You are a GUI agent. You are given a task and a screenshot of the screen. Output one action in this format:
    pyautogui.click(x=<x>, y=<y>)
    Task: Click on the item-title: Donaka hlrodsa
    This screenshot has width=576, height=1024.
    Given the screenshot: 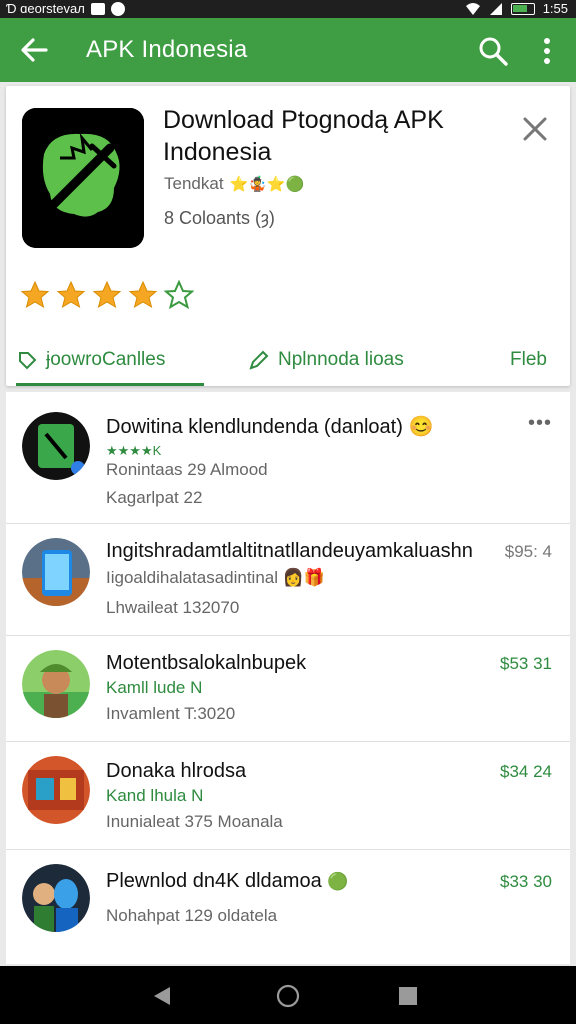 What is the action you would take?
    pyautogui.click(x=176, y=771)
    